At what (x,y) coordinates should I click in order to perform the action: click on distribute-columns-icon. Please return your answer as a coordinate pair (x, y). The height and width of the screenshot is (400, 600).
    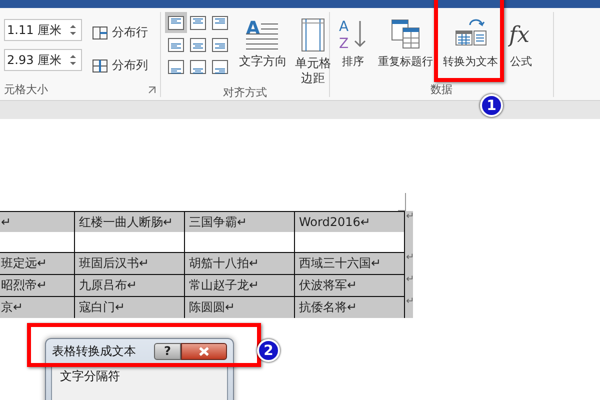
    Looking at the image, I should click on (100, 65).